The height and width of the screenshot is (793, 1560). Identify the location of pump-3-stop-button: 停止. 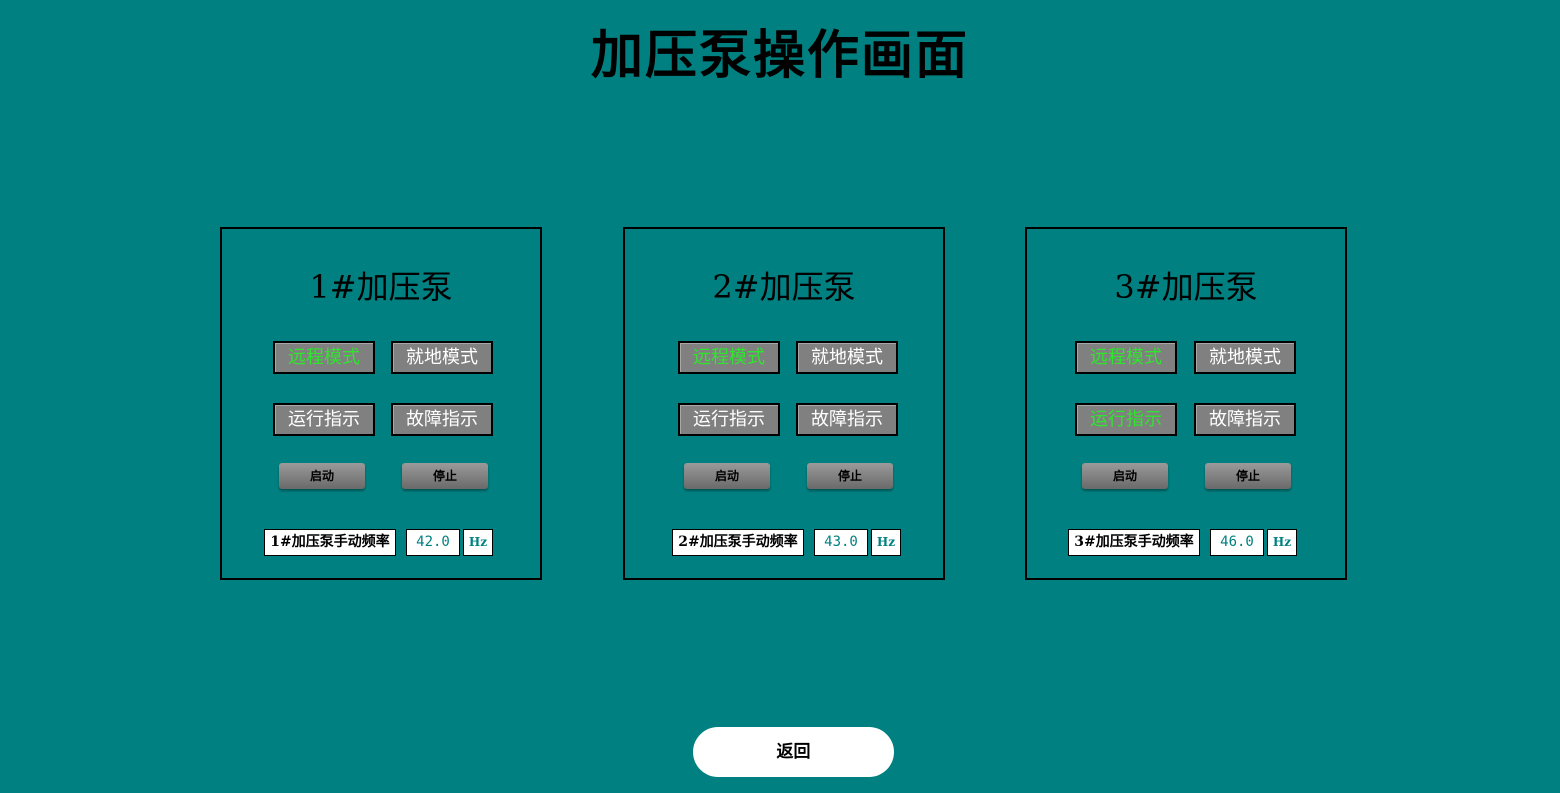
(1248, 476).